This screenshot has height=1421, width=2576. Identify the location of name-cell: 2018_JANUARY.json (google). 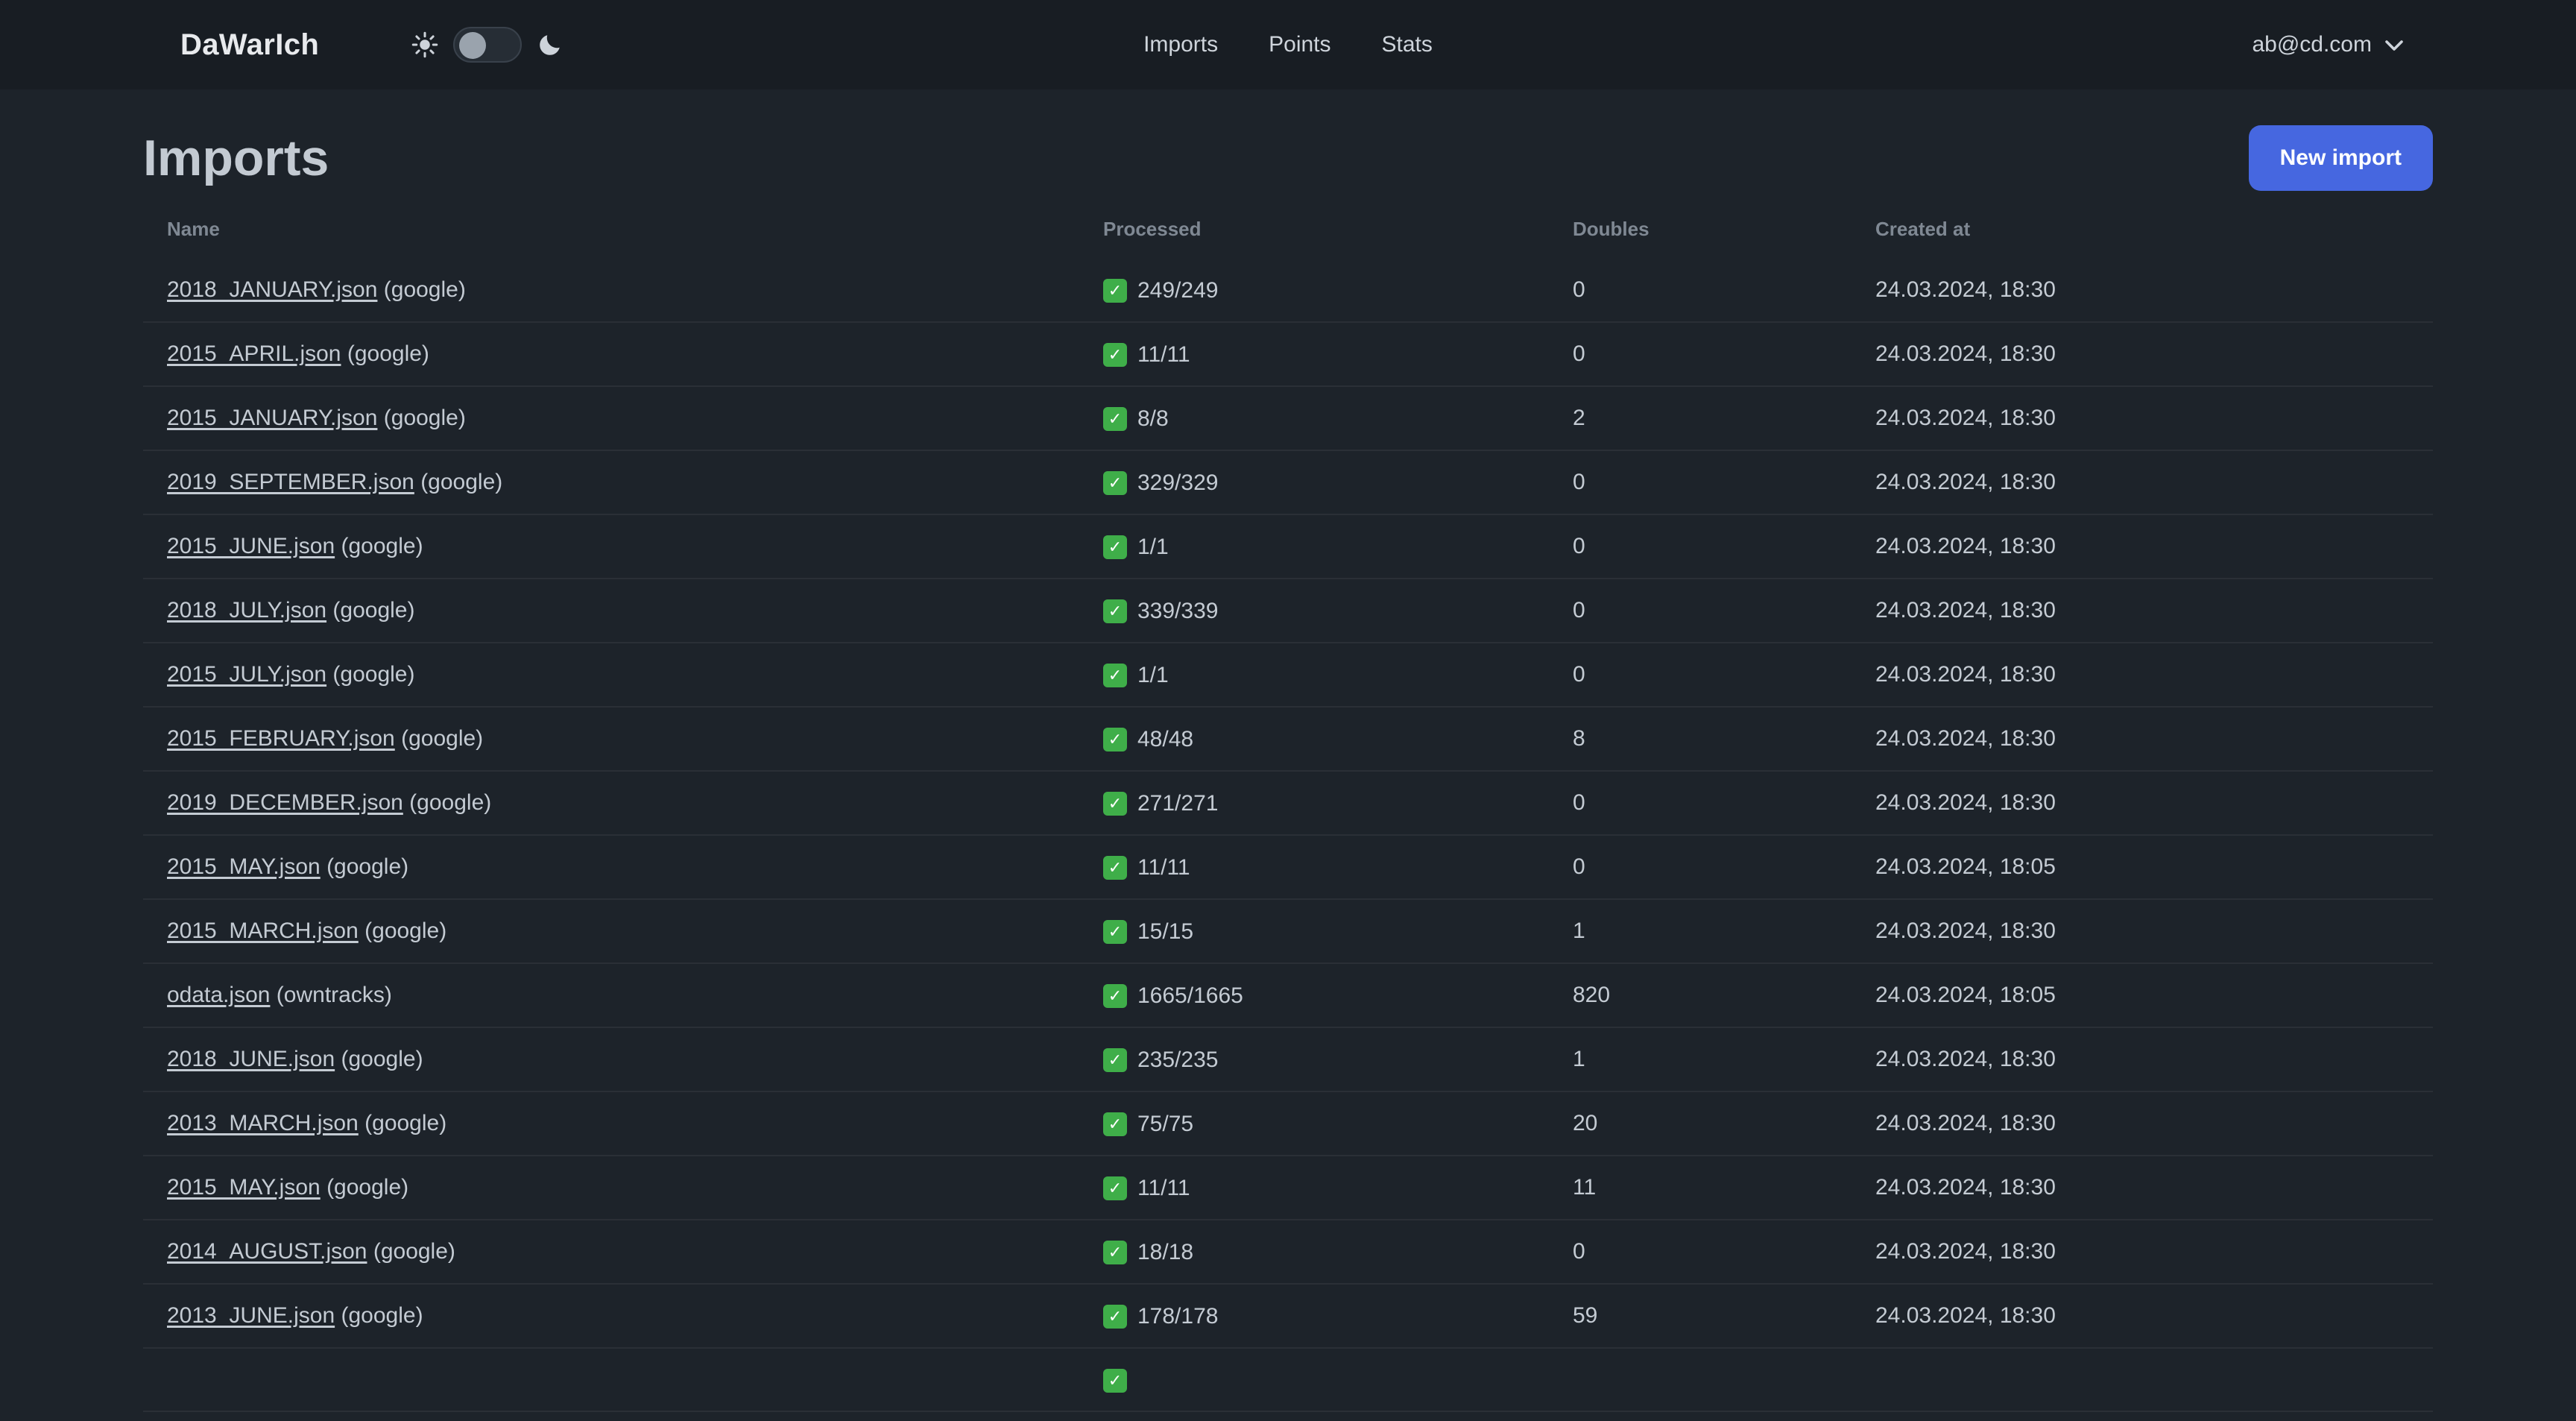
(611, 291).